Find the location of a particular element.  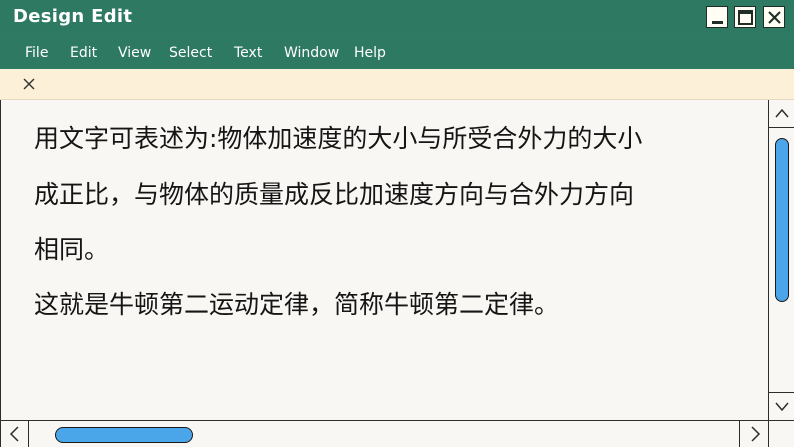

text-line: 用文字可表述为:物体加速度的大小与所受合外力的大小 is located at coordinates (338, 138).